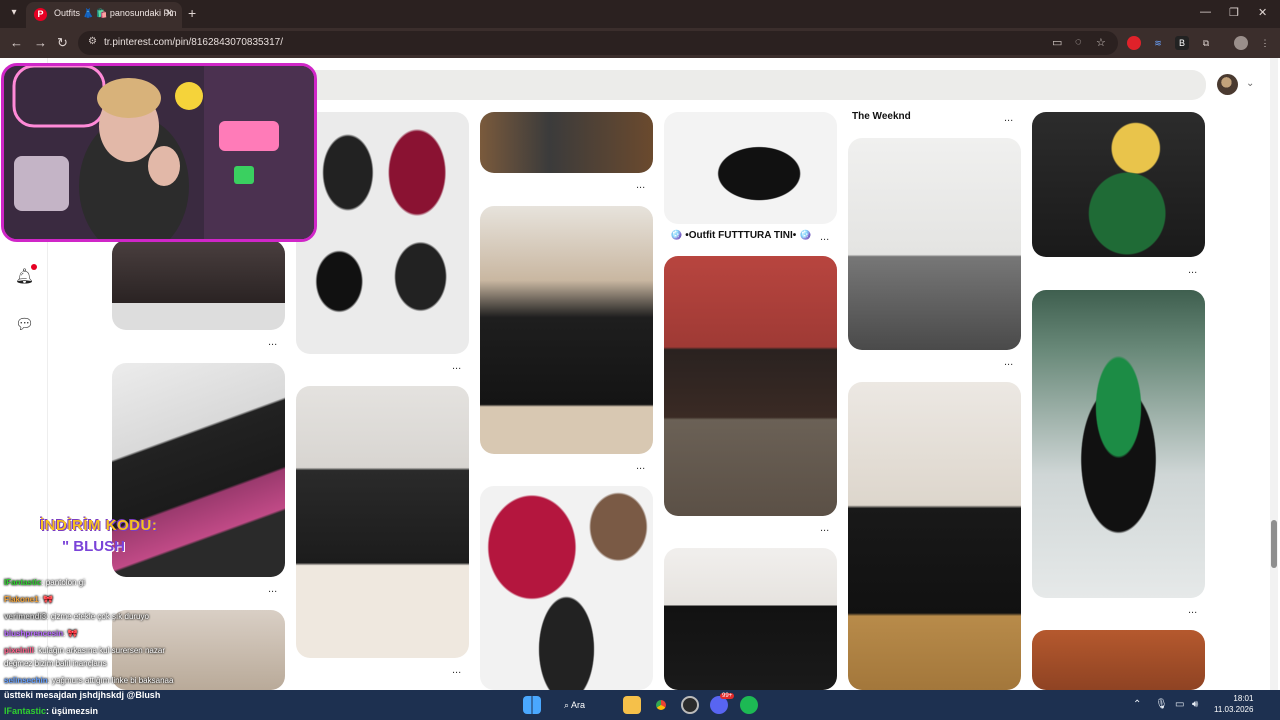 The height and width of the screenshot is (720, 1280). I want to click on chat-message: blushprencesin: 🎀, so click(41, 633).